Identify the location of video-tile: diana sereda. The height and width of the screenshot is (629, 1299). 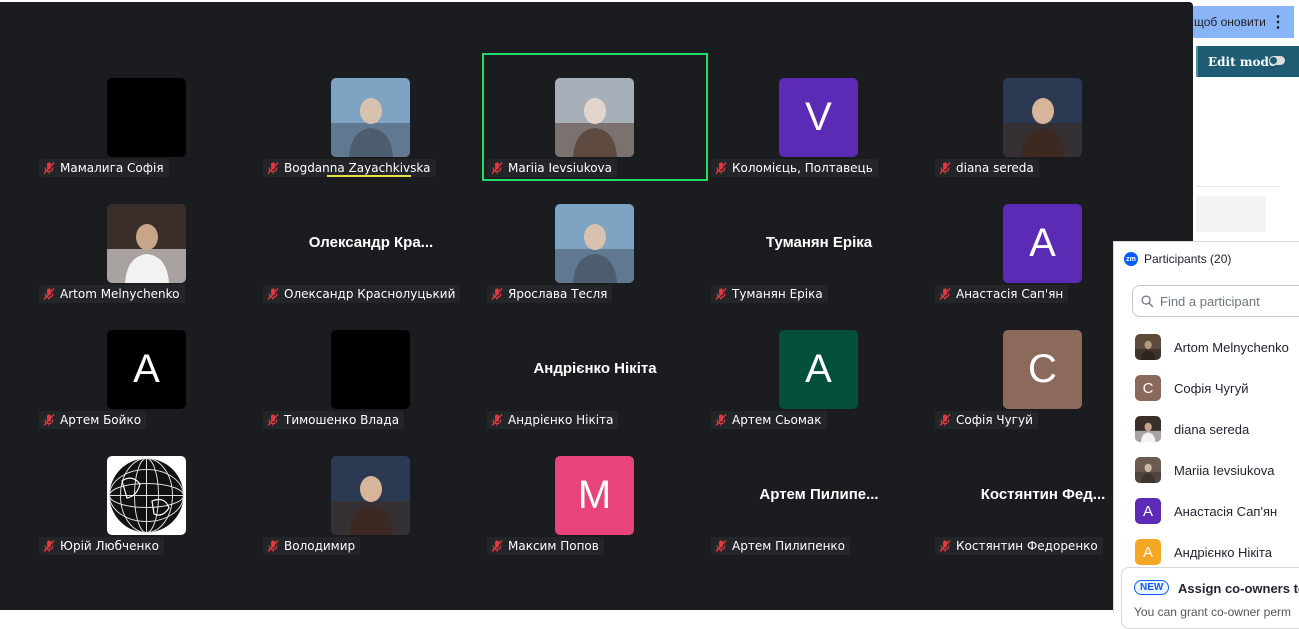
(1043, 117).